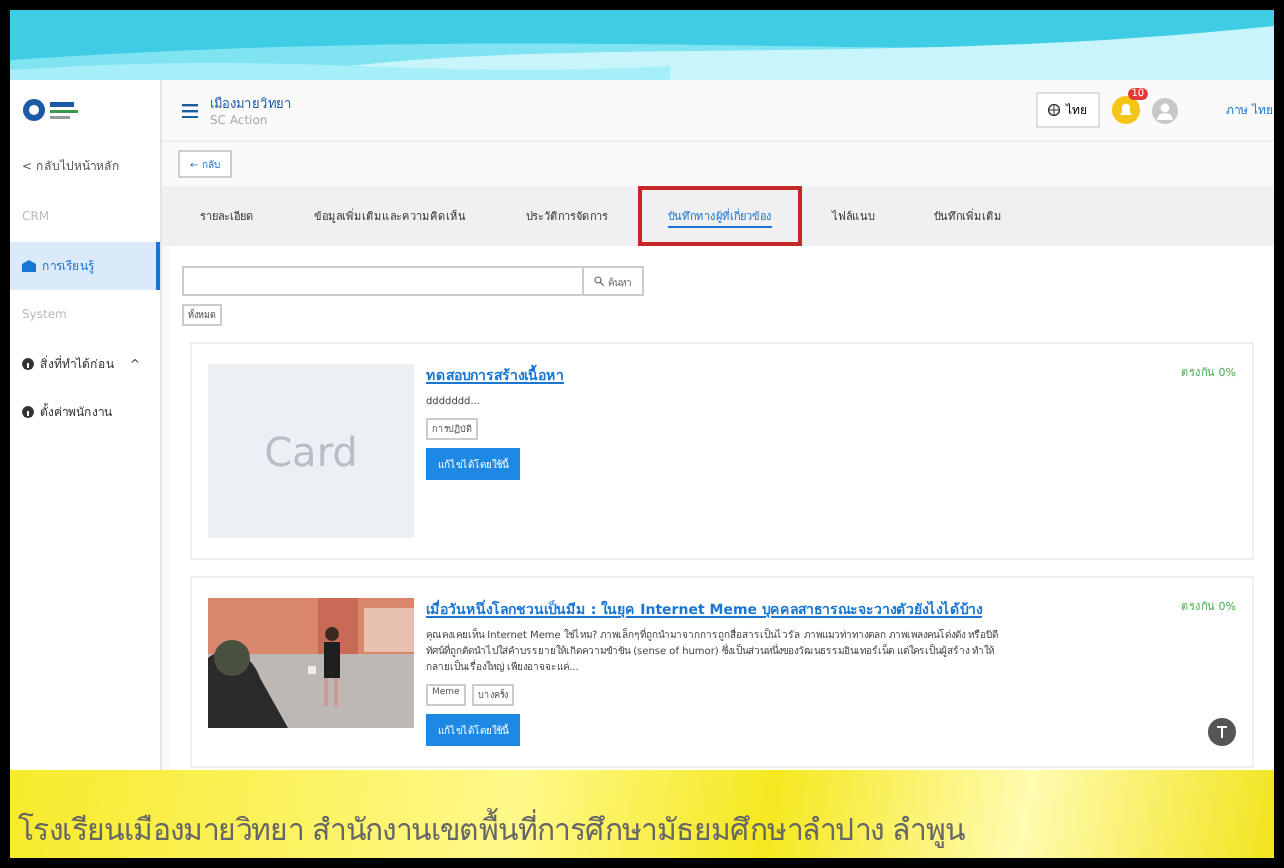 The width and height of the screenshot is (1284, 868). What do you see at coordinates (190, 110) in the screenshot?
I see `menu-icon` at bounding box center [190, 110].